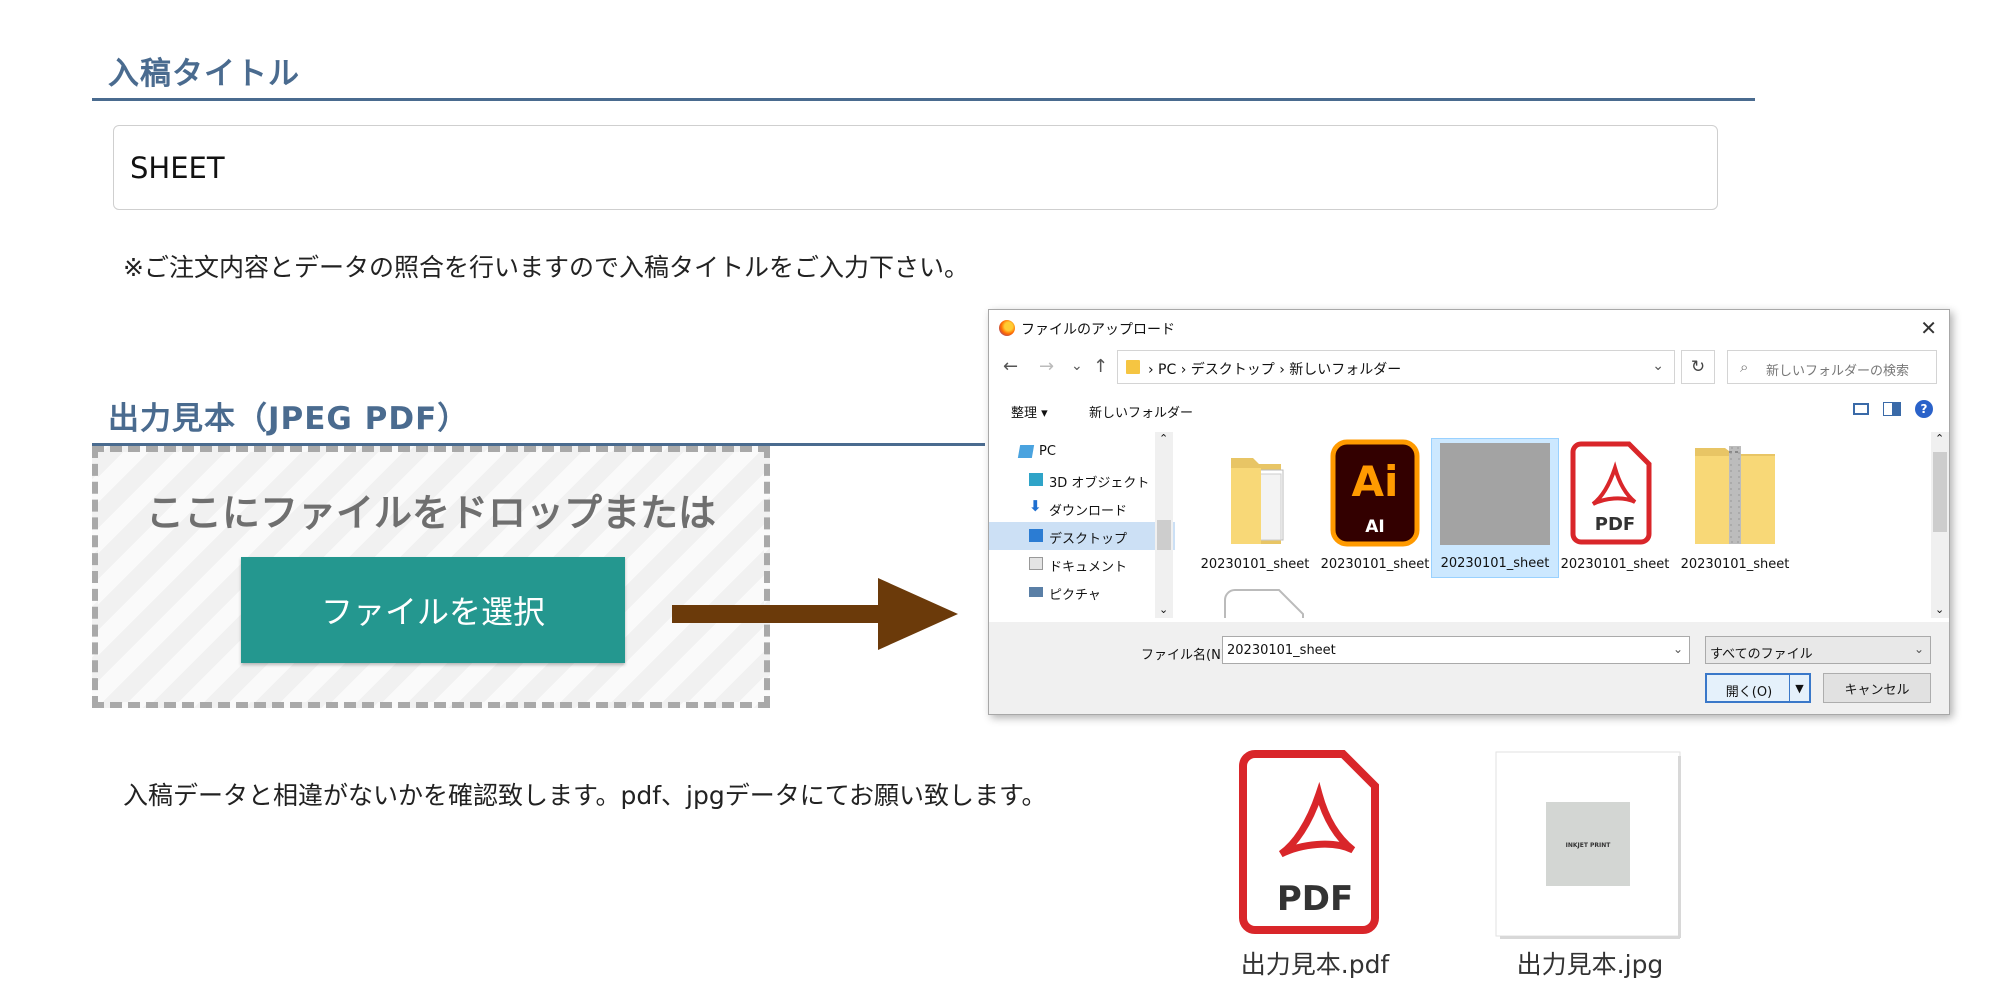 The image size is (2000, 1000). I want to click on upload-title-rule, so click(923, 99).